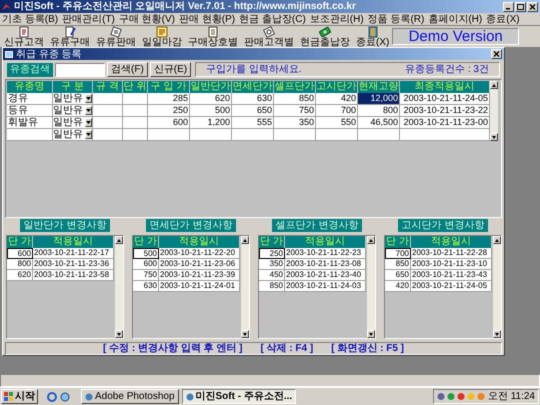  Describe the element at coordinates (80, 69) in the screenshot. I see `search-field` at that location.